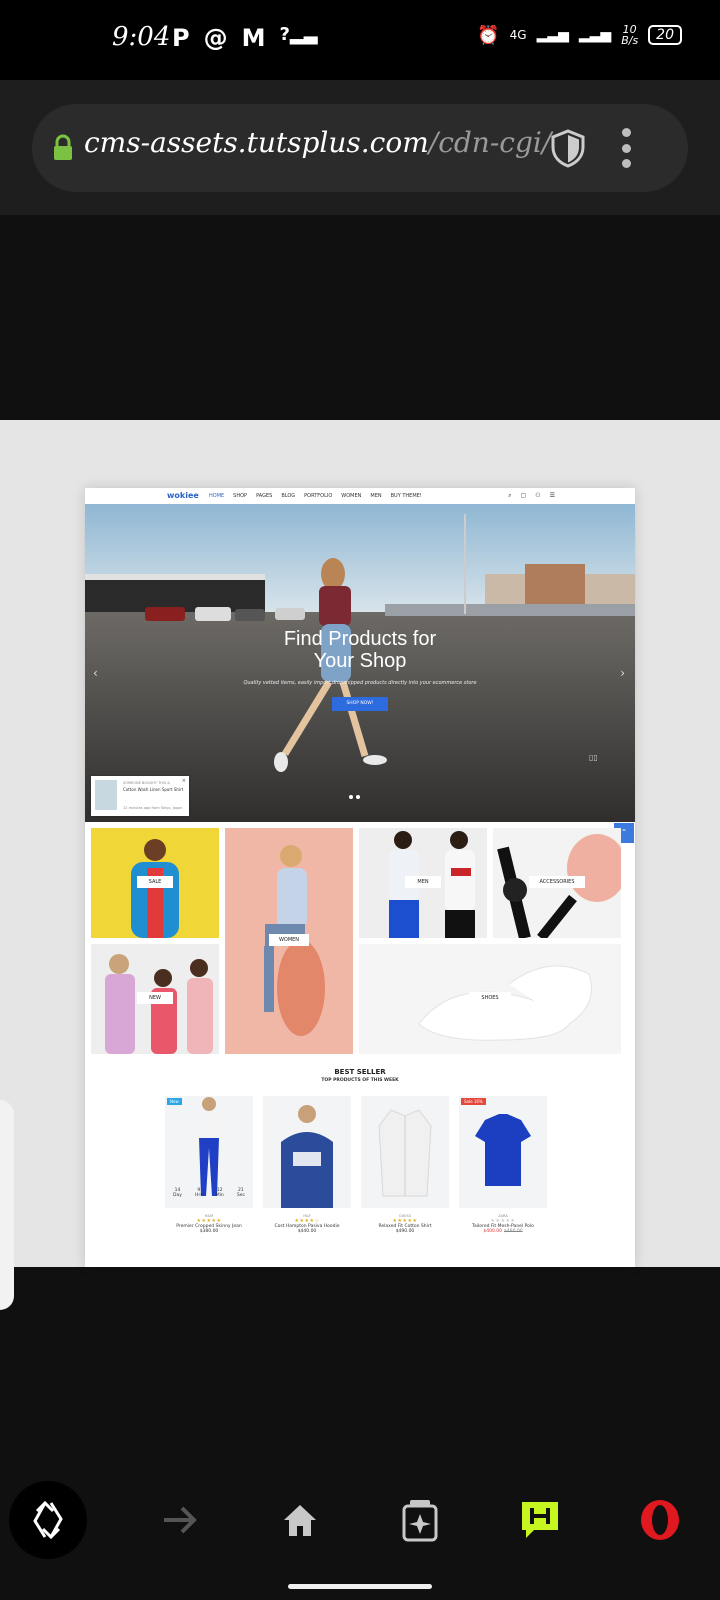 The height and width of the screenshot is (1600, 720). I want to click on side-panel-handle, so click(7, 1205).